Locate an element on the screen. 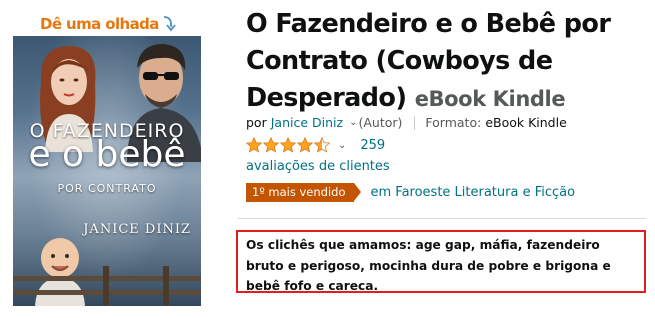  stars-icon is located at coordinates (288, 145).